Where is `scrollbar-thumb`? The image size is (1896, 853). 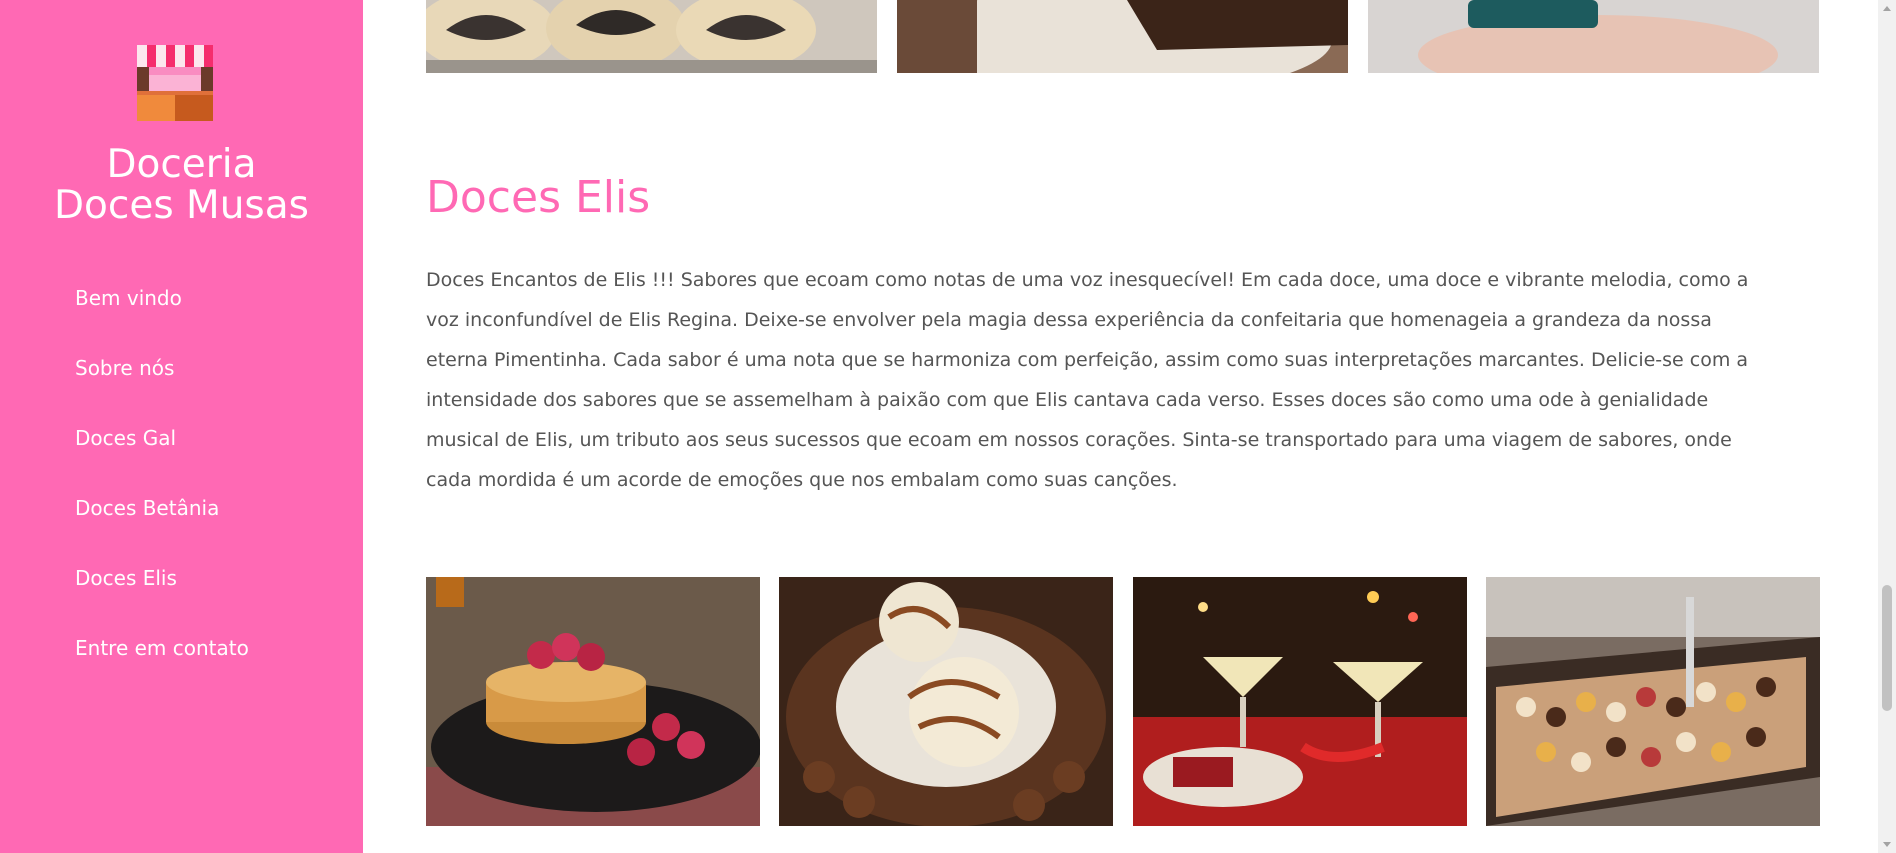 scrollbar-thumb is located at coordinates (1887, 648).